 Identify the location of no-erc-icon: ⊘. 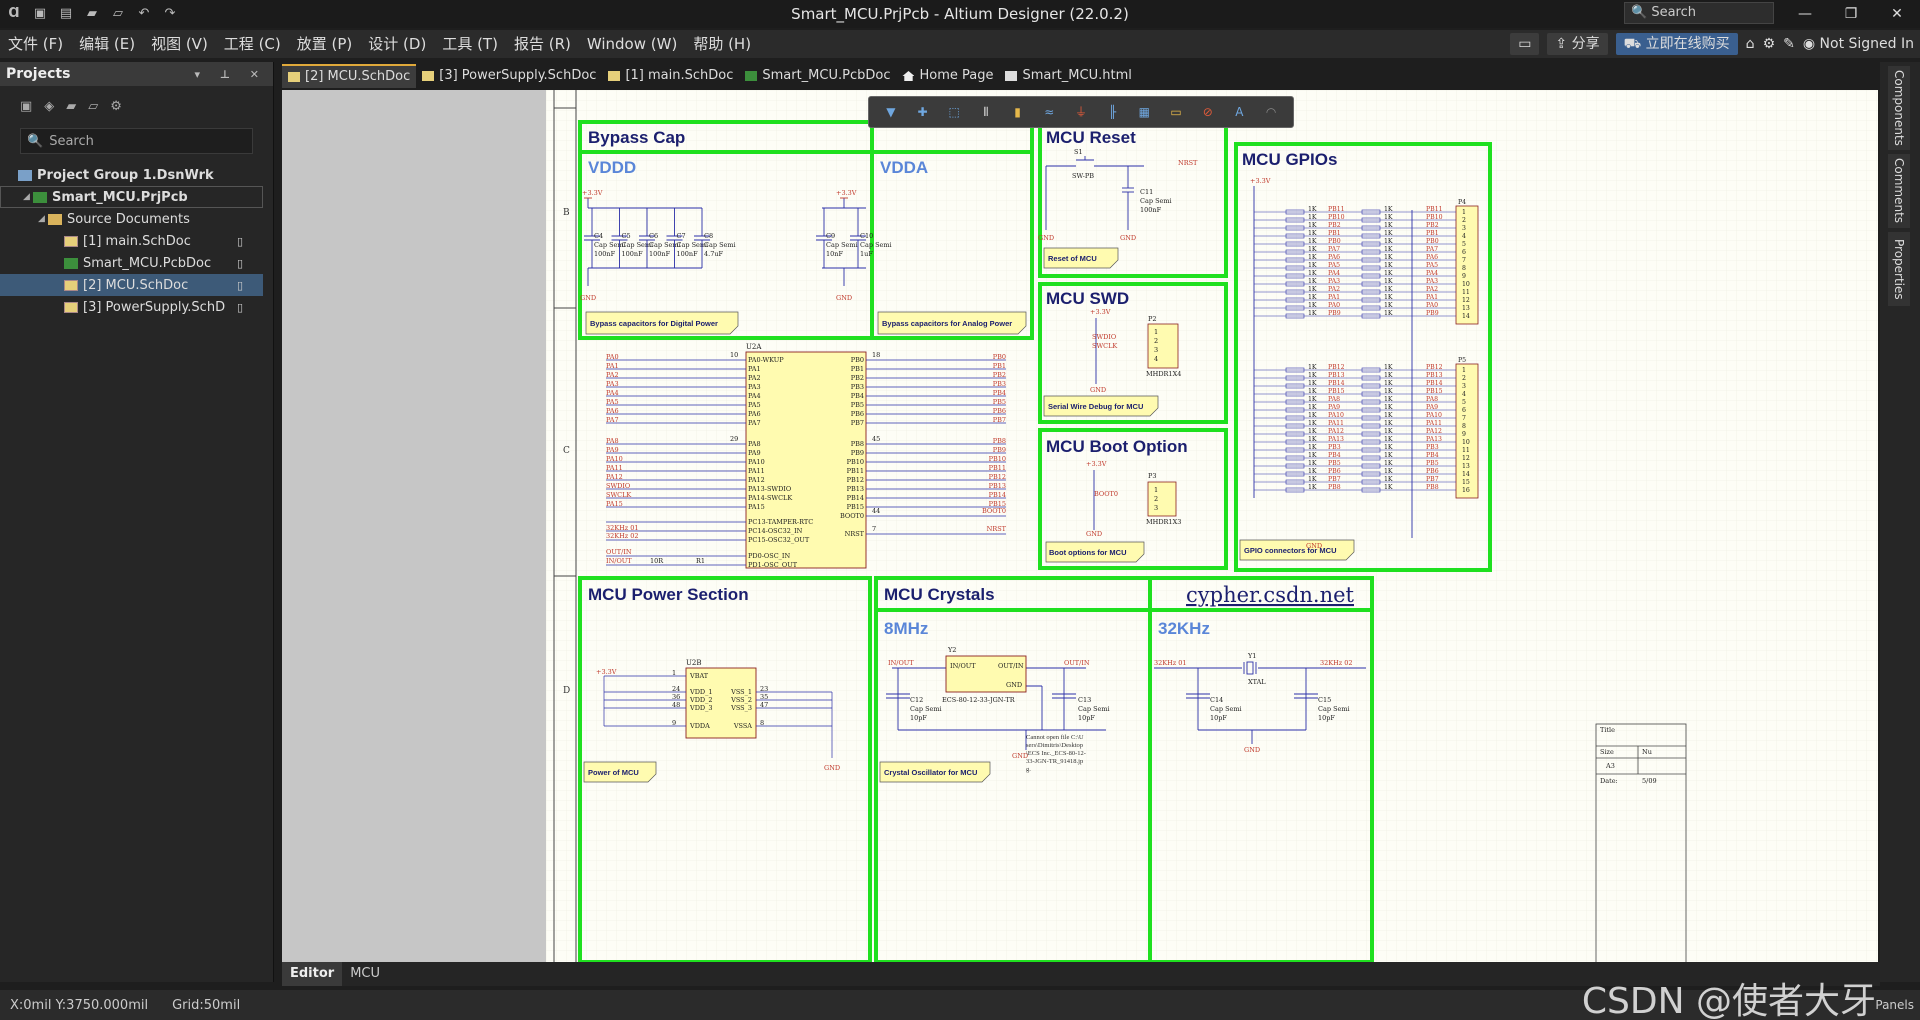
(1208, 112).